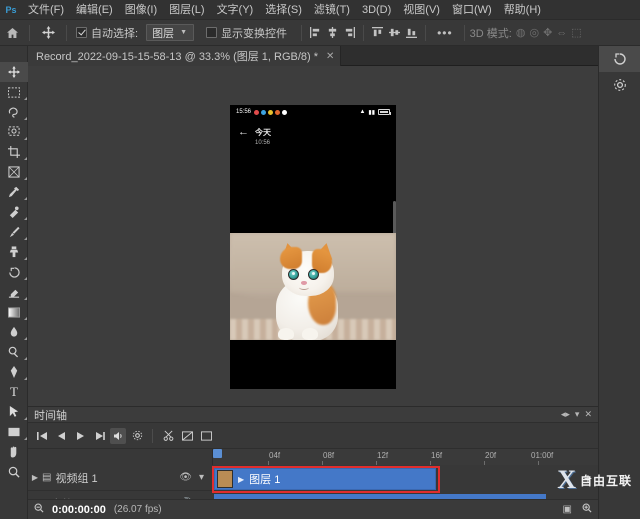 This screenshot has height=519, width=640. Describe the element at coordinates (411, 33) in the screenshot. I see `align-bottom-icon` at that location.